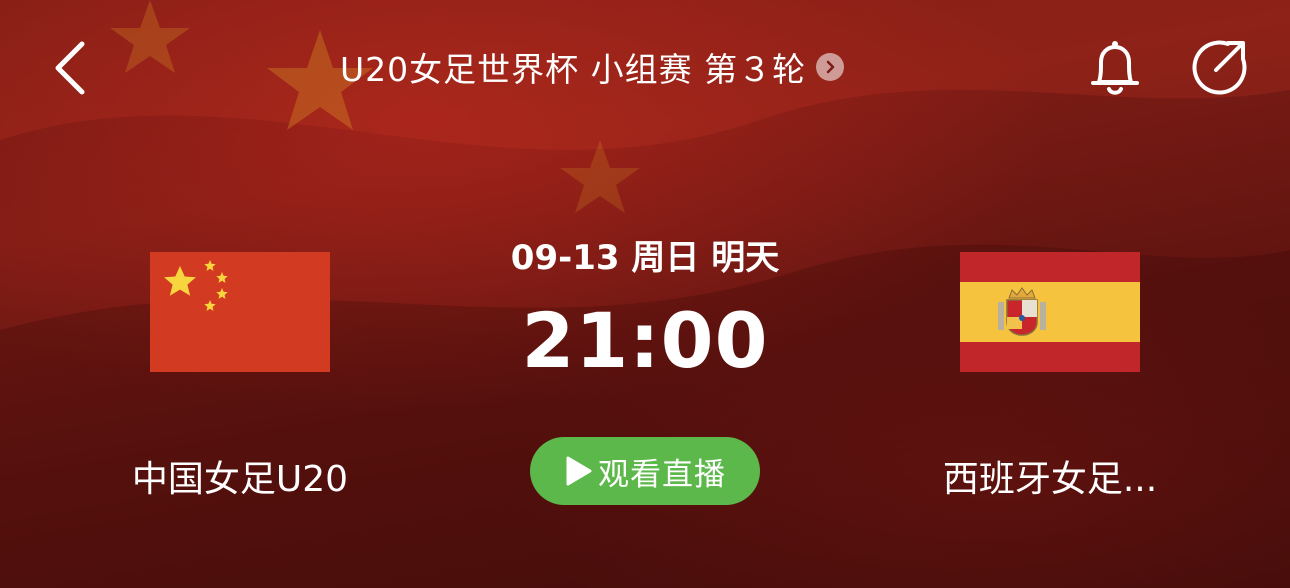  I want to click on competition-title-link: U20女足世界杯 小组赛 第３轮, so click(650, 67).